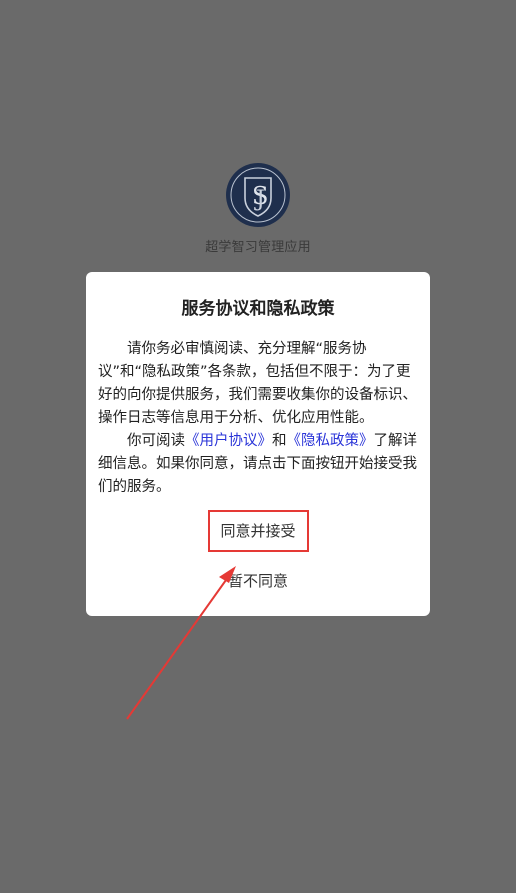 Image resolution: width=516 pixels, height=893 pixels. What do you see at coordinates (228, 441) in the screenshot?
I see `user-agreement-link: 《用户协议》` at bounding box center [228, 441].